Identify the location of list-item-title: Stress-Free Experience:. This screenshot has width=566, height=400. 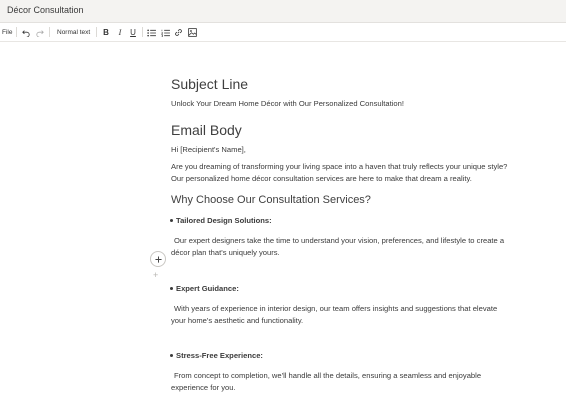
(216, 355).